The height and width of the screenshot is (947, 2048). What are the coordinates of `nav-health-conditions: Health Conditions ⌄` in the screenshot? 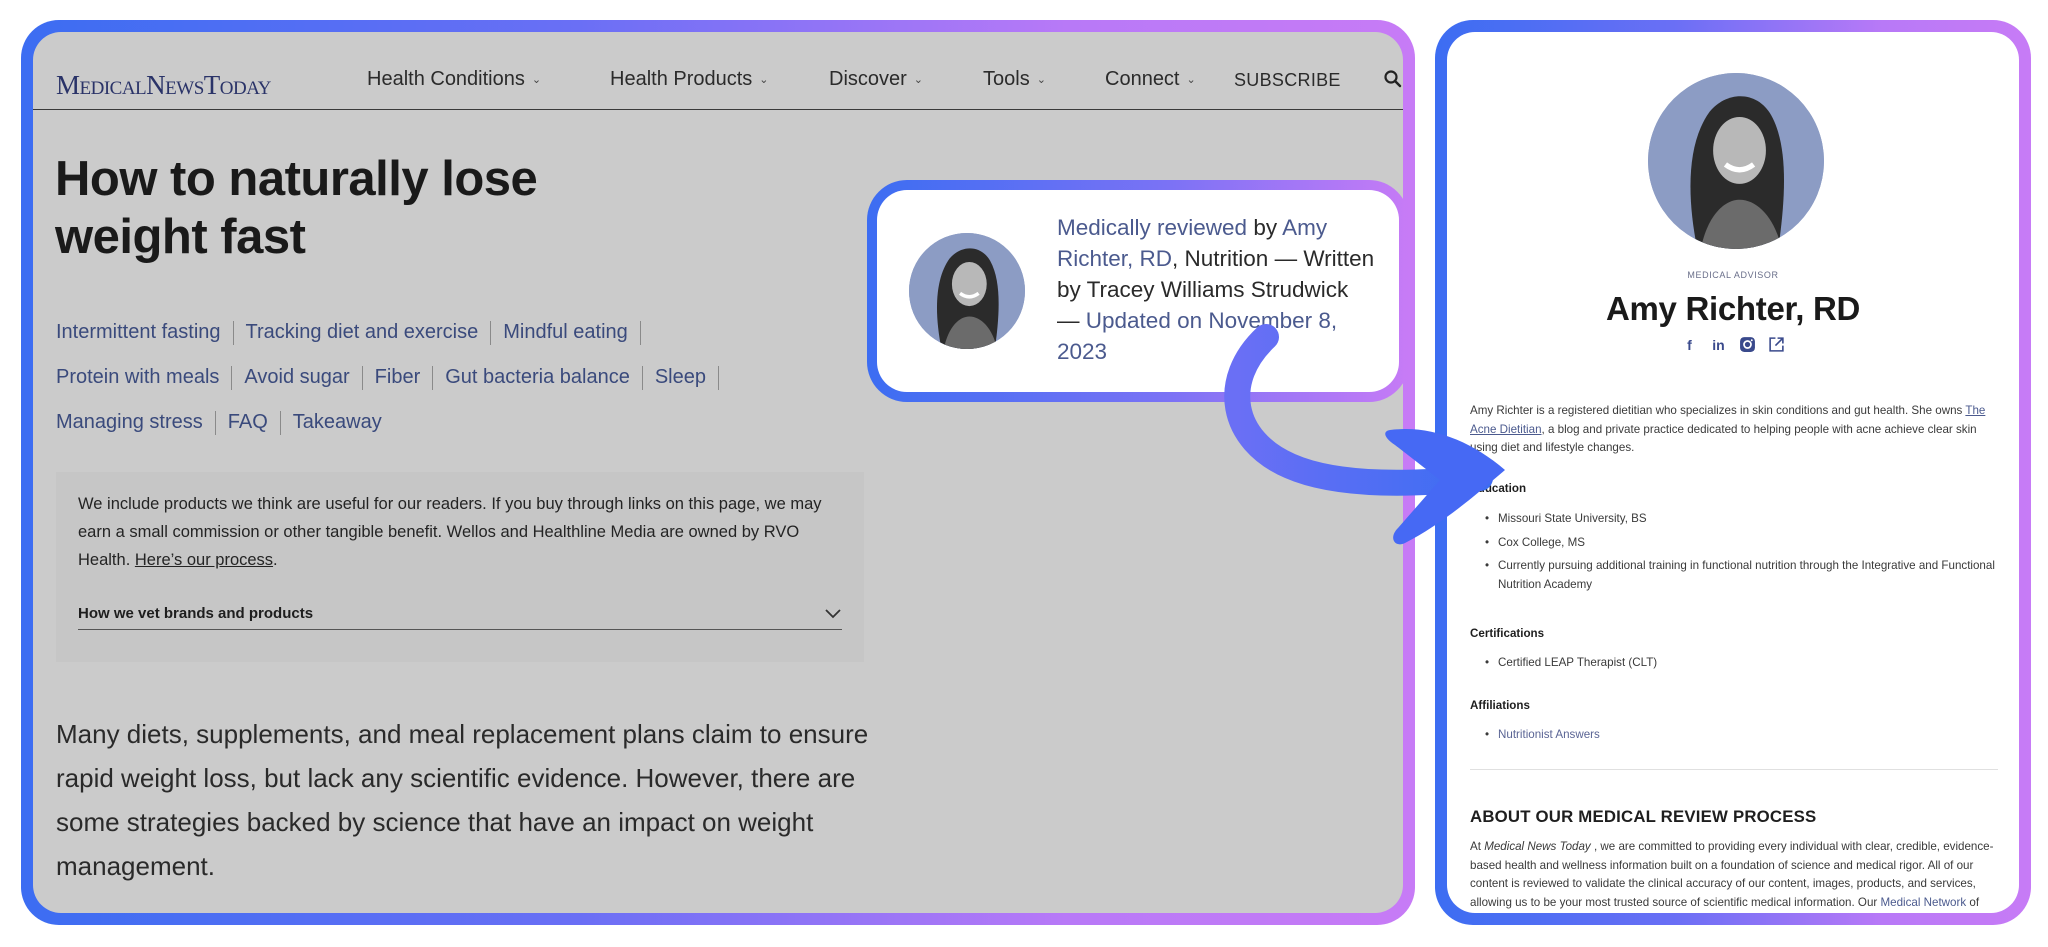 It's located at (454, 79).